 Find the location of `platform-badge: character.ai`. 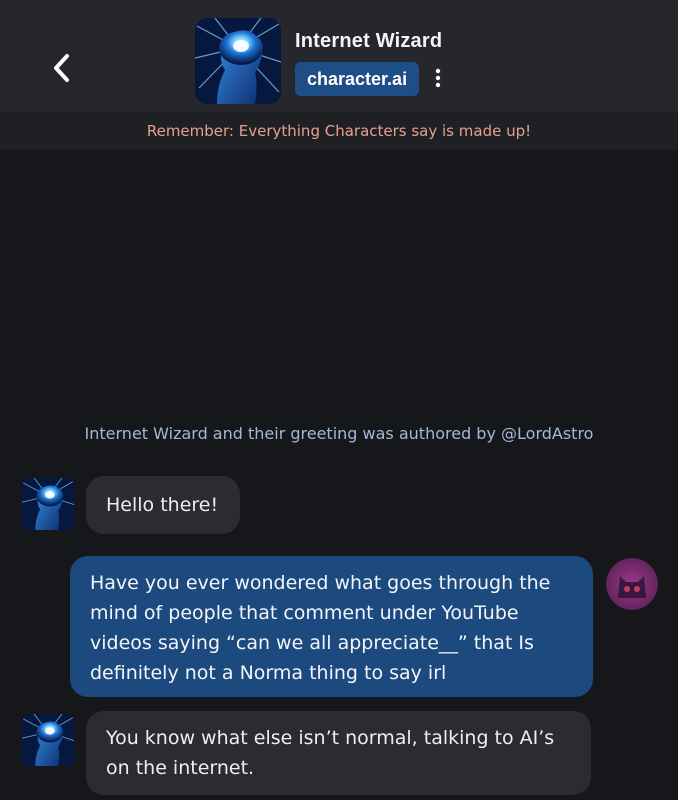

platform-badge: character.ai is located at coordinates (357, 79).